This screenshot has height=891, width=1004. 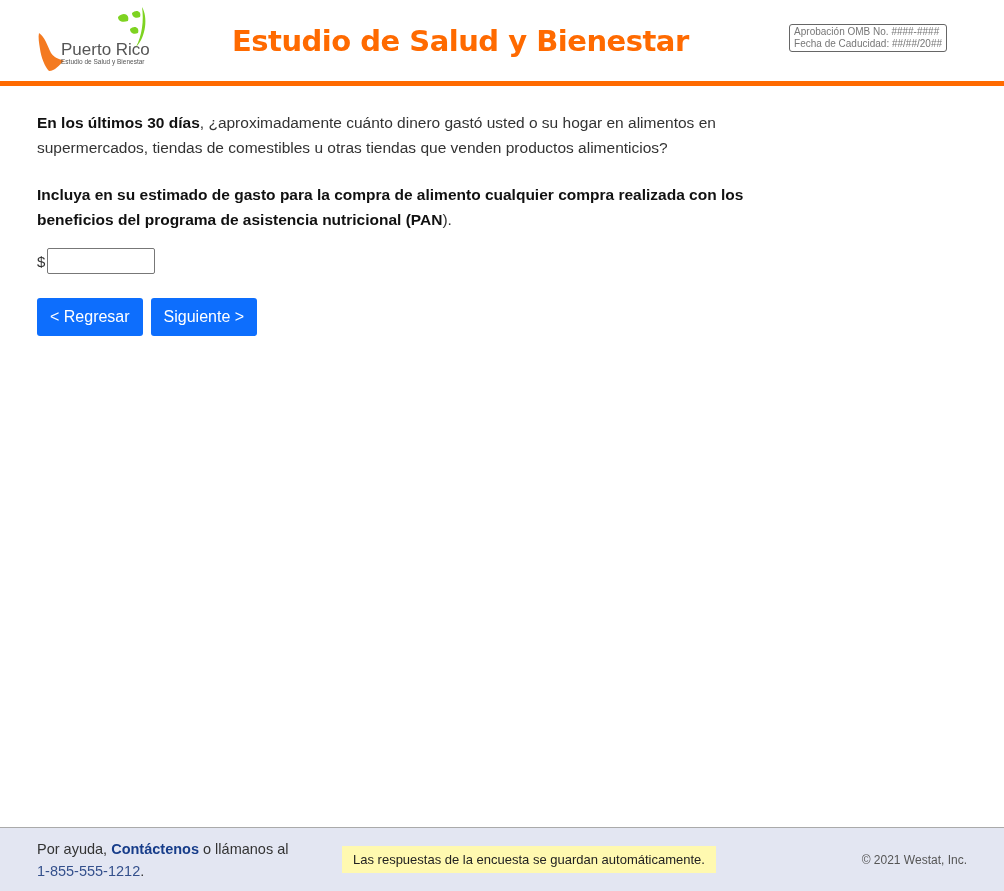 What do you see at coordinates (204, 317) in the screenshot?
I see `next-button: Siguiente >` at bounding box center [204, 317].